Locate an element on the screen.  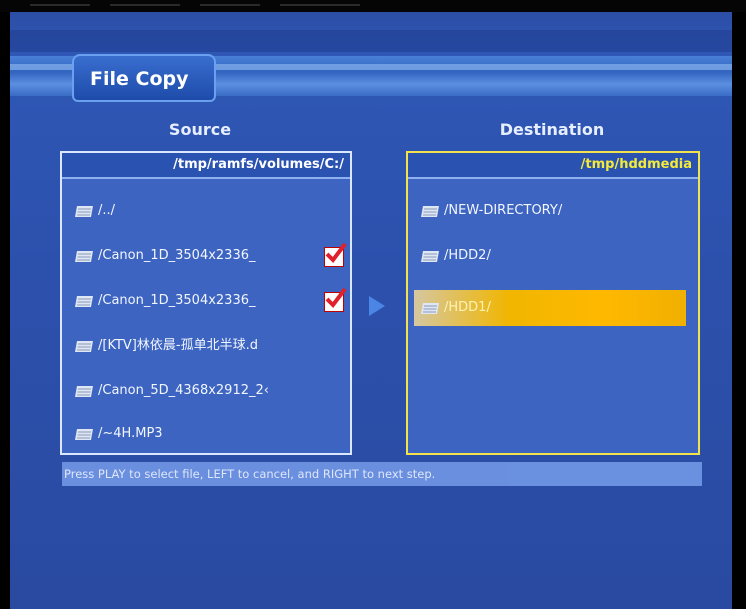
right-arrow-icon is located at coordinates (377, 306).